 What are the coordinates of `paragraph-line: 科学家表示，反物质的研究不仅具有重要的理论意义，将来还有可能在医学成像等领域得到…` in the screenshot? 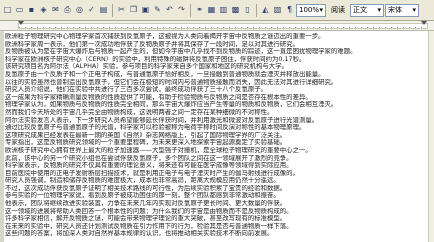 It's located at (149, 166).